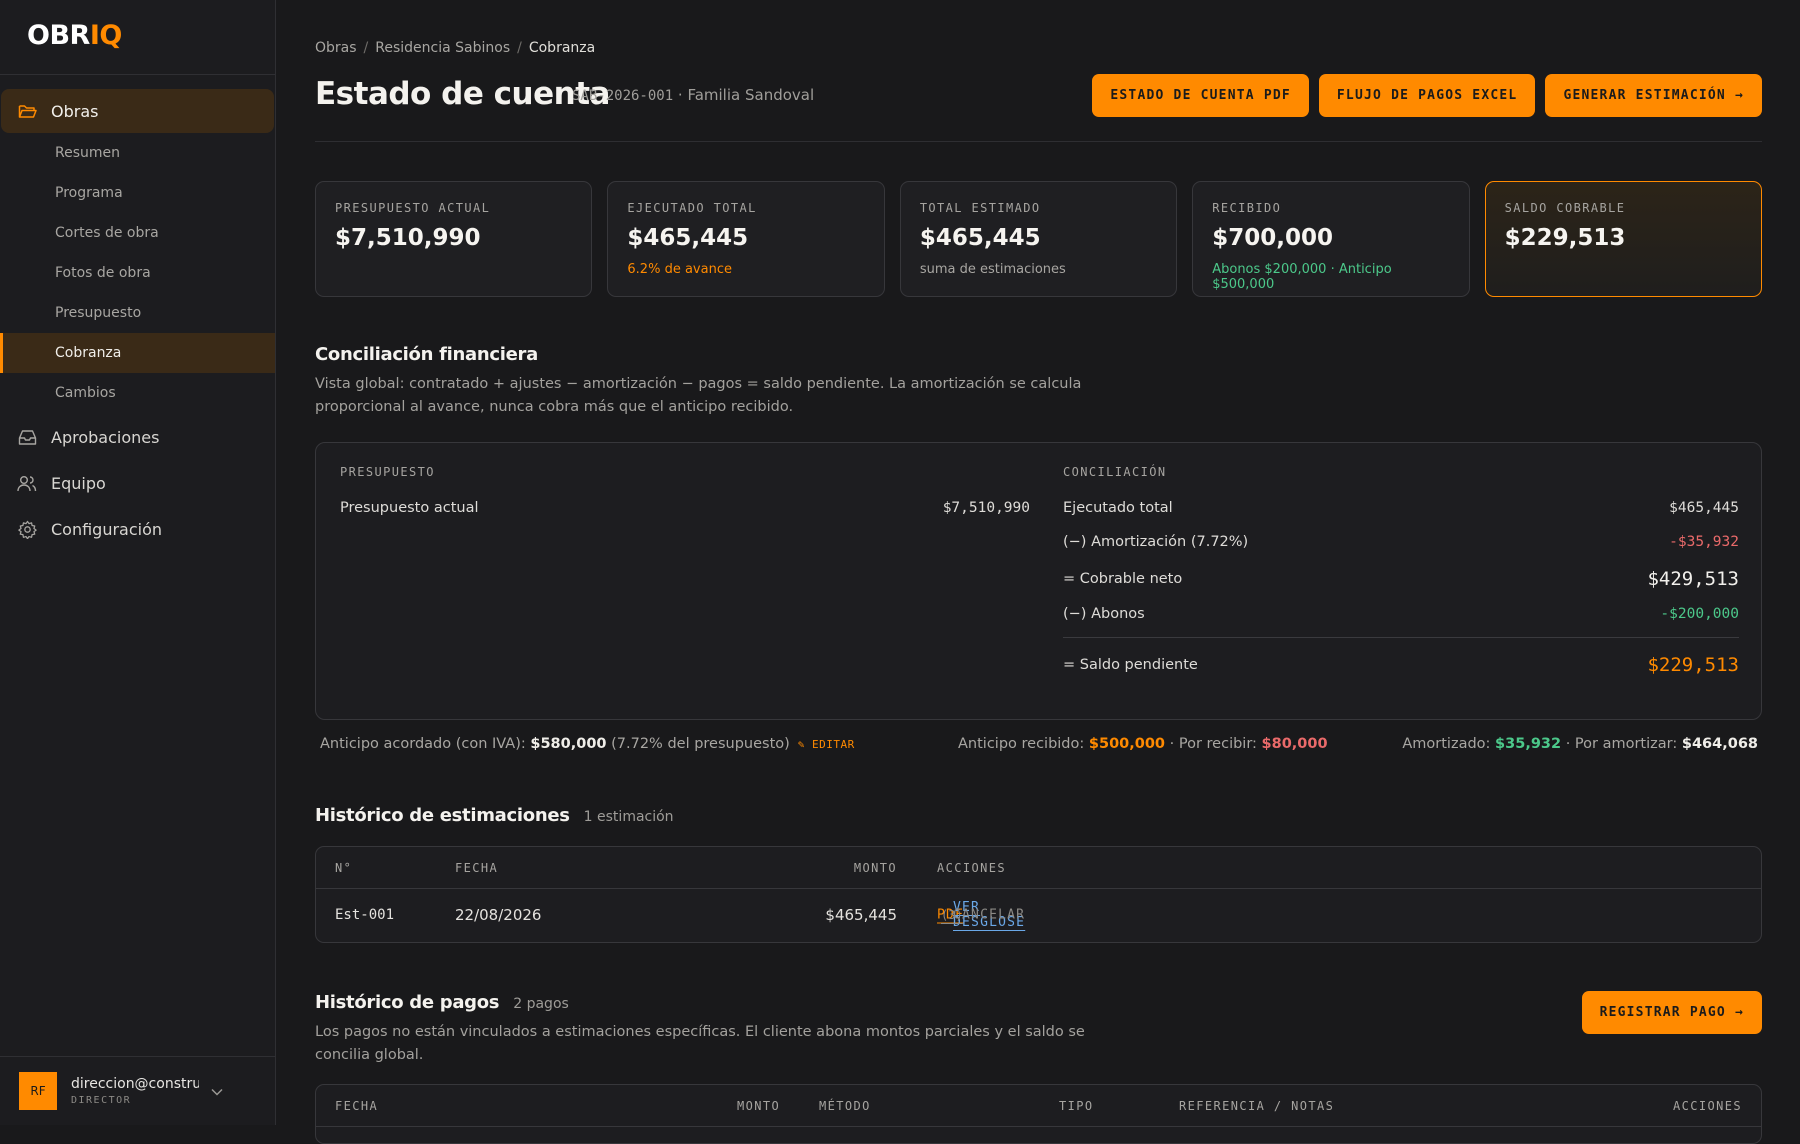 The height and width of the screenshot is (1144, 1800). What do you see at coordinates (1115, 472) in the screenshot?
I see `column-label: CONCILIACIÓN` at bounding box center [1115, 472].